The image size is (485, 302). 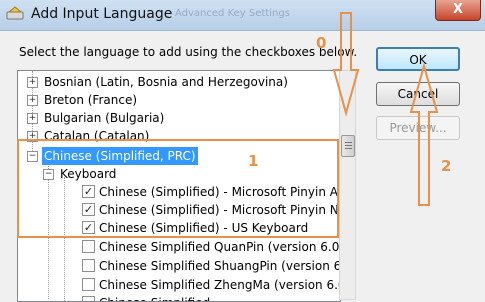 I want to click on checkbox, so click(x=88, y=298).